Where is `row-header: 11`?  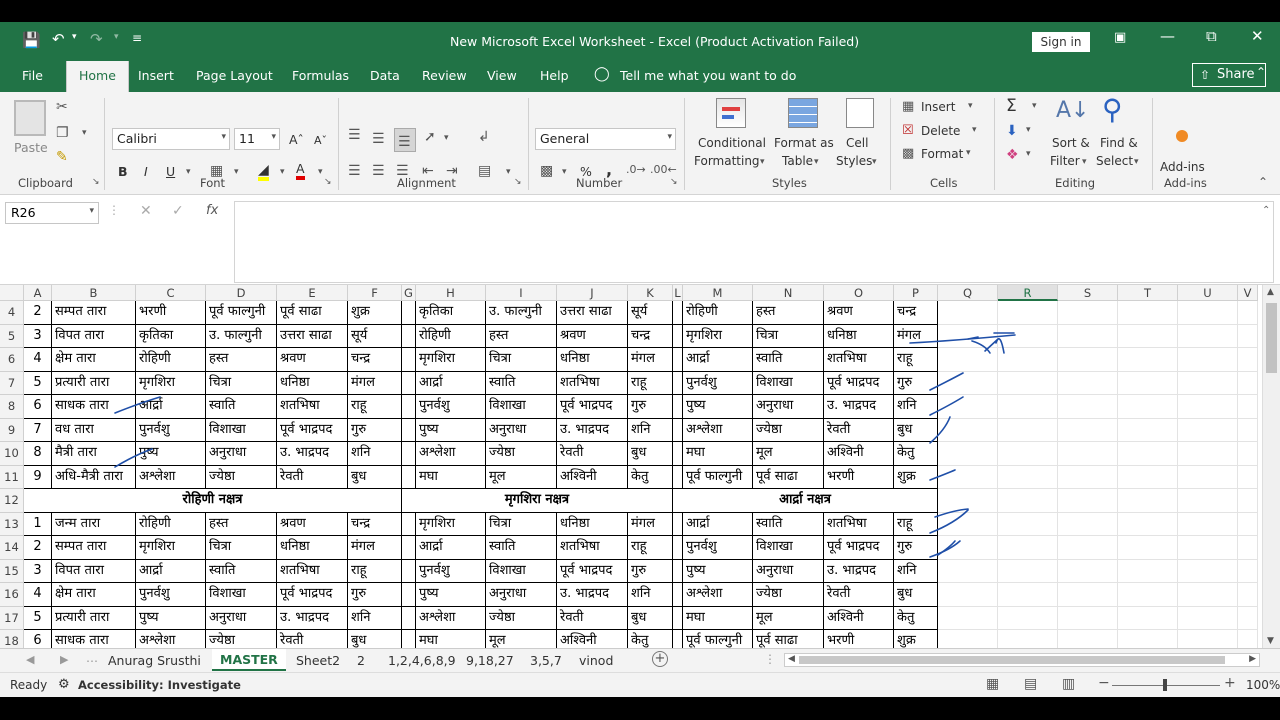 row-header: 11 is located at coordinates (12, 477).